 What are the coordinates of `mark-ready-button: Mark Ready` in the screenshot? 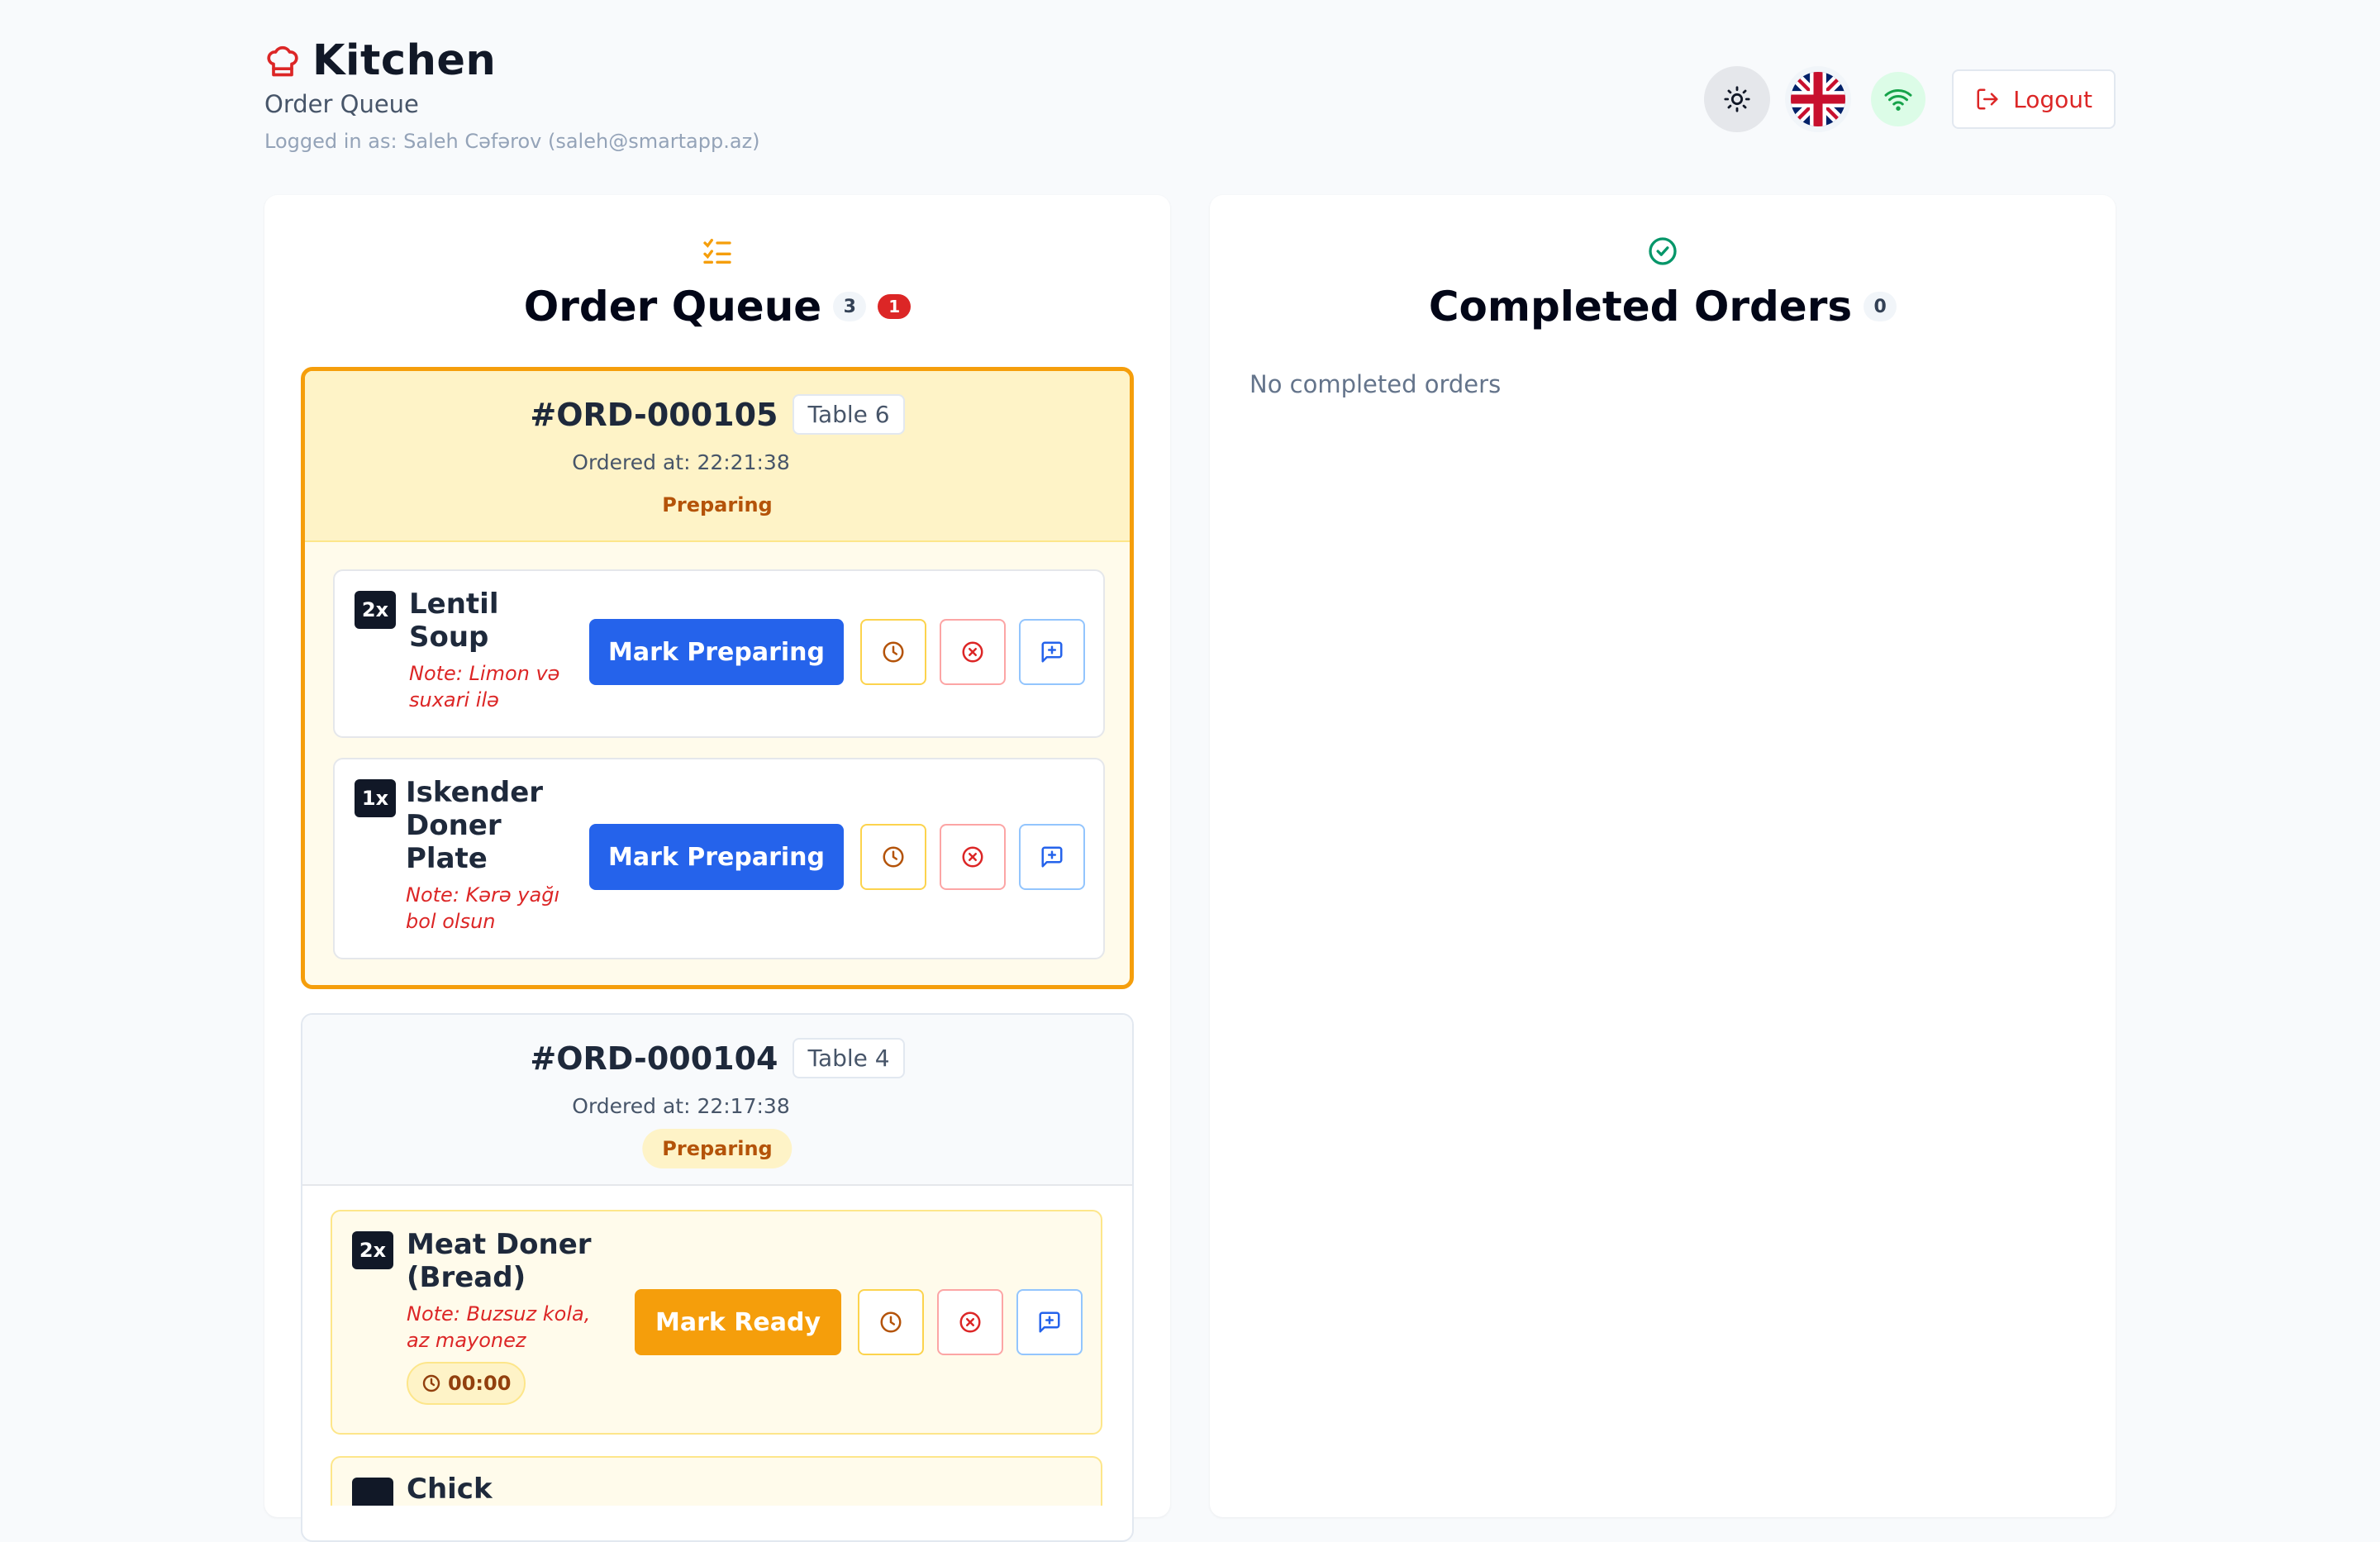 It's located at (738, 1322).